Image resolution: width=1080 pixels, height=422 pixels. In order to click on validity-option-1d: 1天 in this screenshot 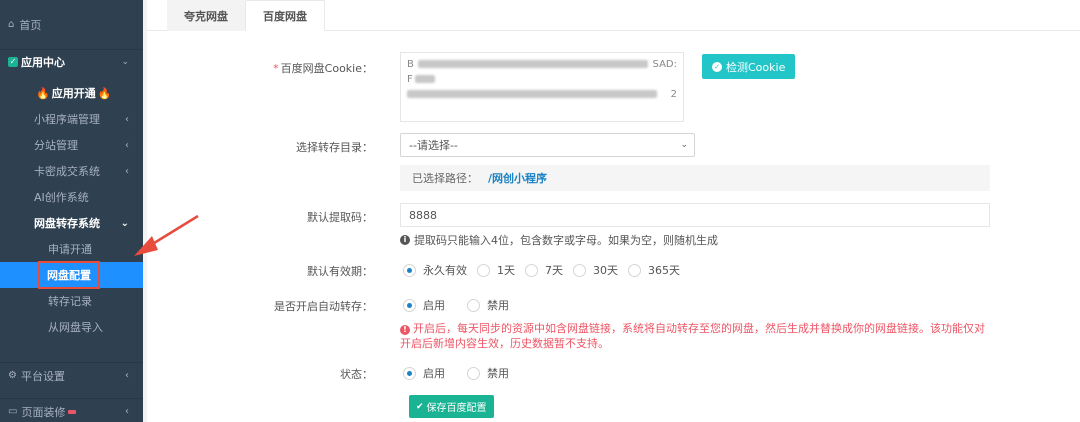, I will do `click(496, 270)`.